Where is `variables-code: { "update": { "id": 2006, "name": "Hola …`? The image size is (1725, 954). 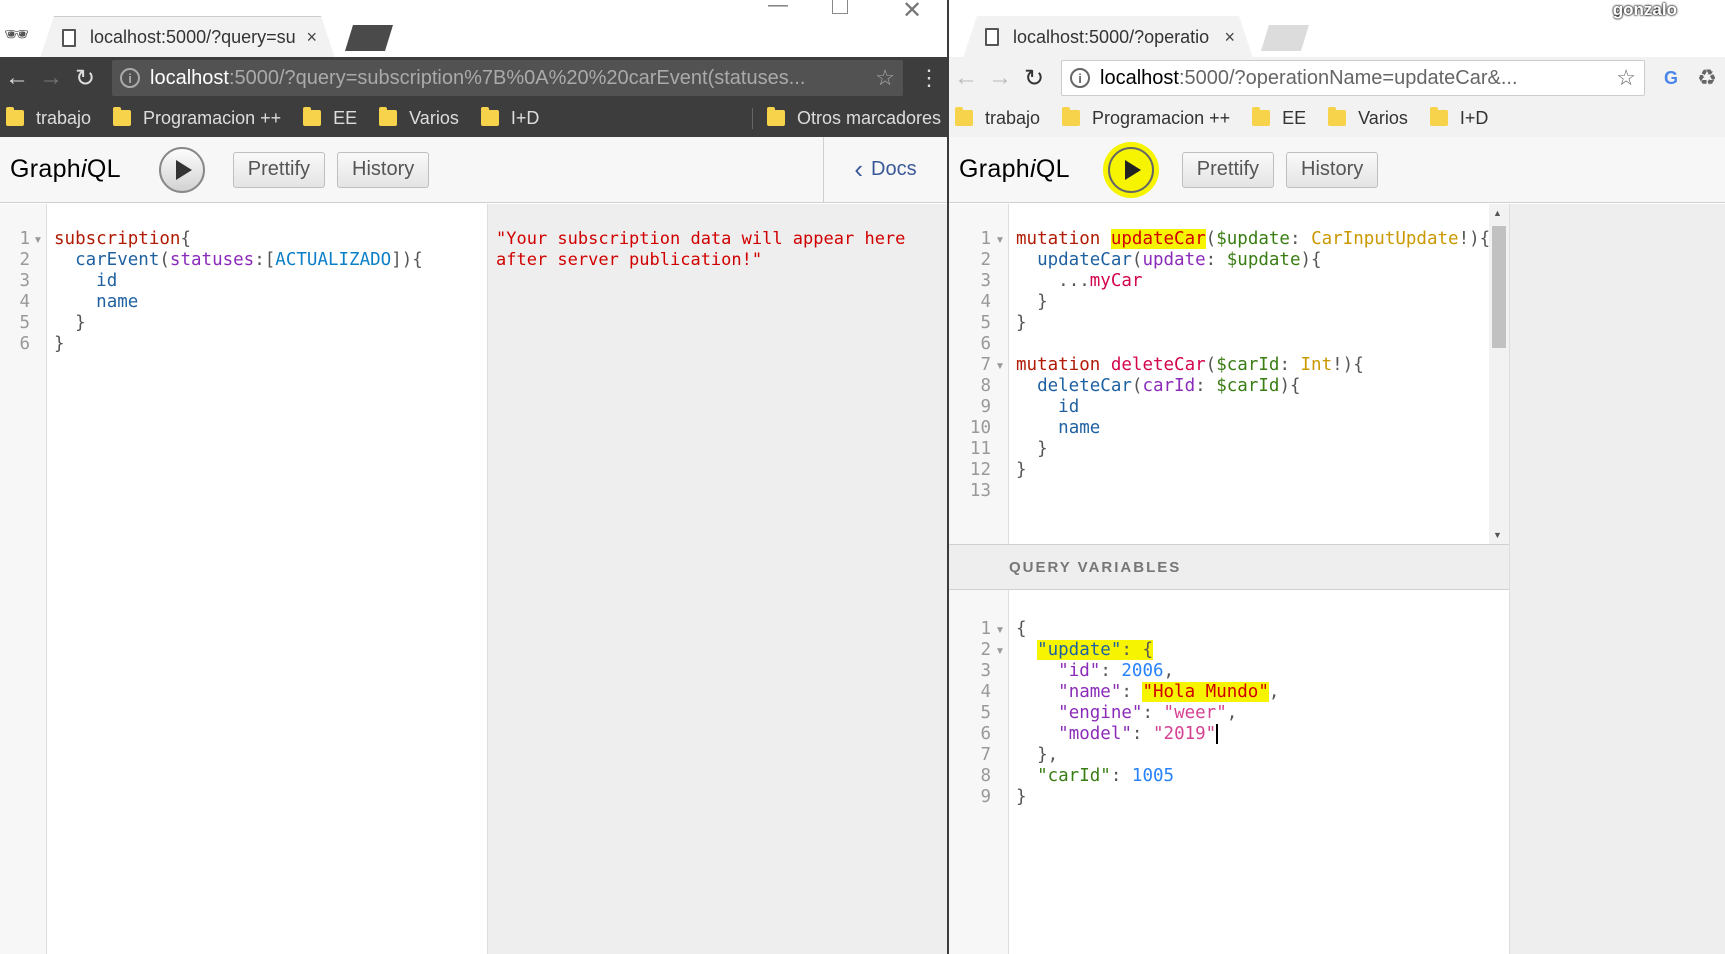
variables-code: { "update": { "id": 2006, "name": "Hola … is located at coordinates (1147, 713).